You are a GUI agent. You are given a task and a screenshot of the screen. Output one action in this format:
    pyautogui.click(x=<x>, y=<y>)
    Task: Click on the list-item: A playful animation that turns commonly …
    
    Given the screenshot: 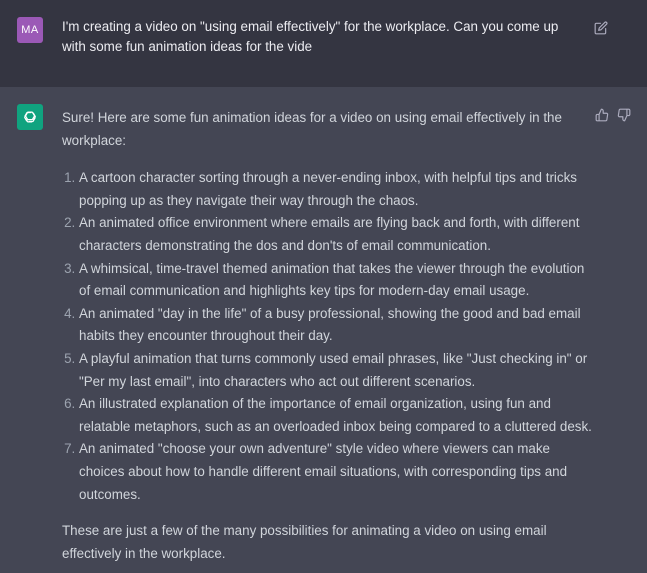 What is the action you would take?
    pyautogui.click(x=338, y=370)
    